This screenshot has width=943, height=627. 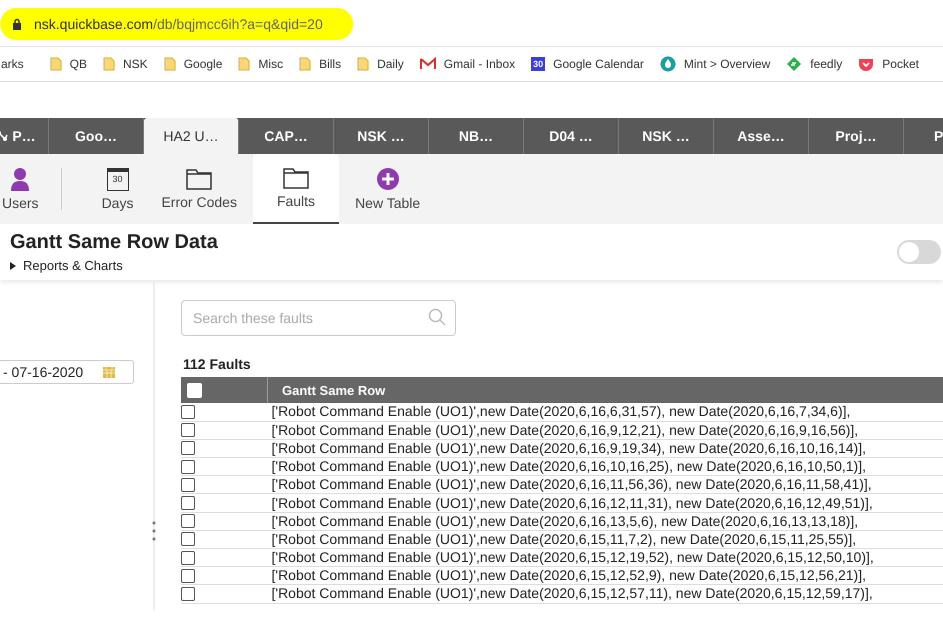 I want to click on reports-link: Reports & Charts, so click(x=114, y=265).